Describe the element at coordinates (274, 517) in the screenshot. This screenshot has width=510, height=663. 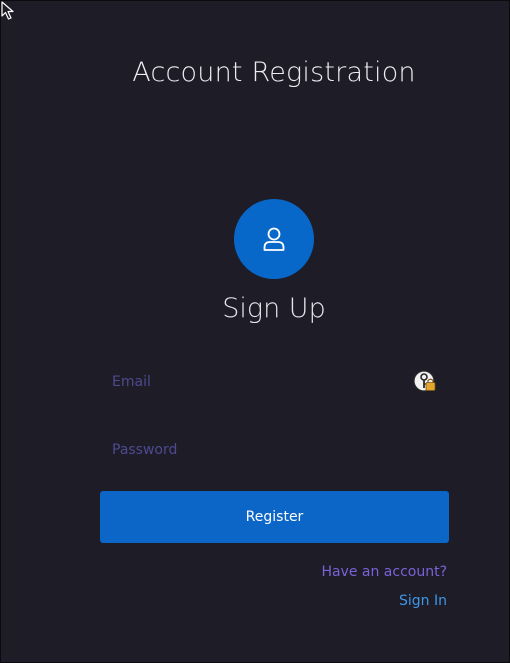
I see `register-button: Register` at that location.